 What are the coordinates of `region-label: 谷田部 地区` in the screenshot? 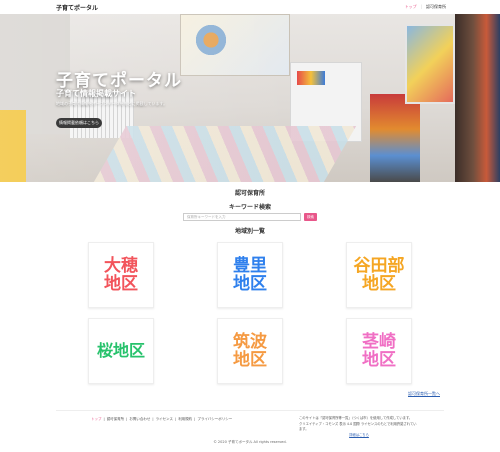 It's located at (379, 275).